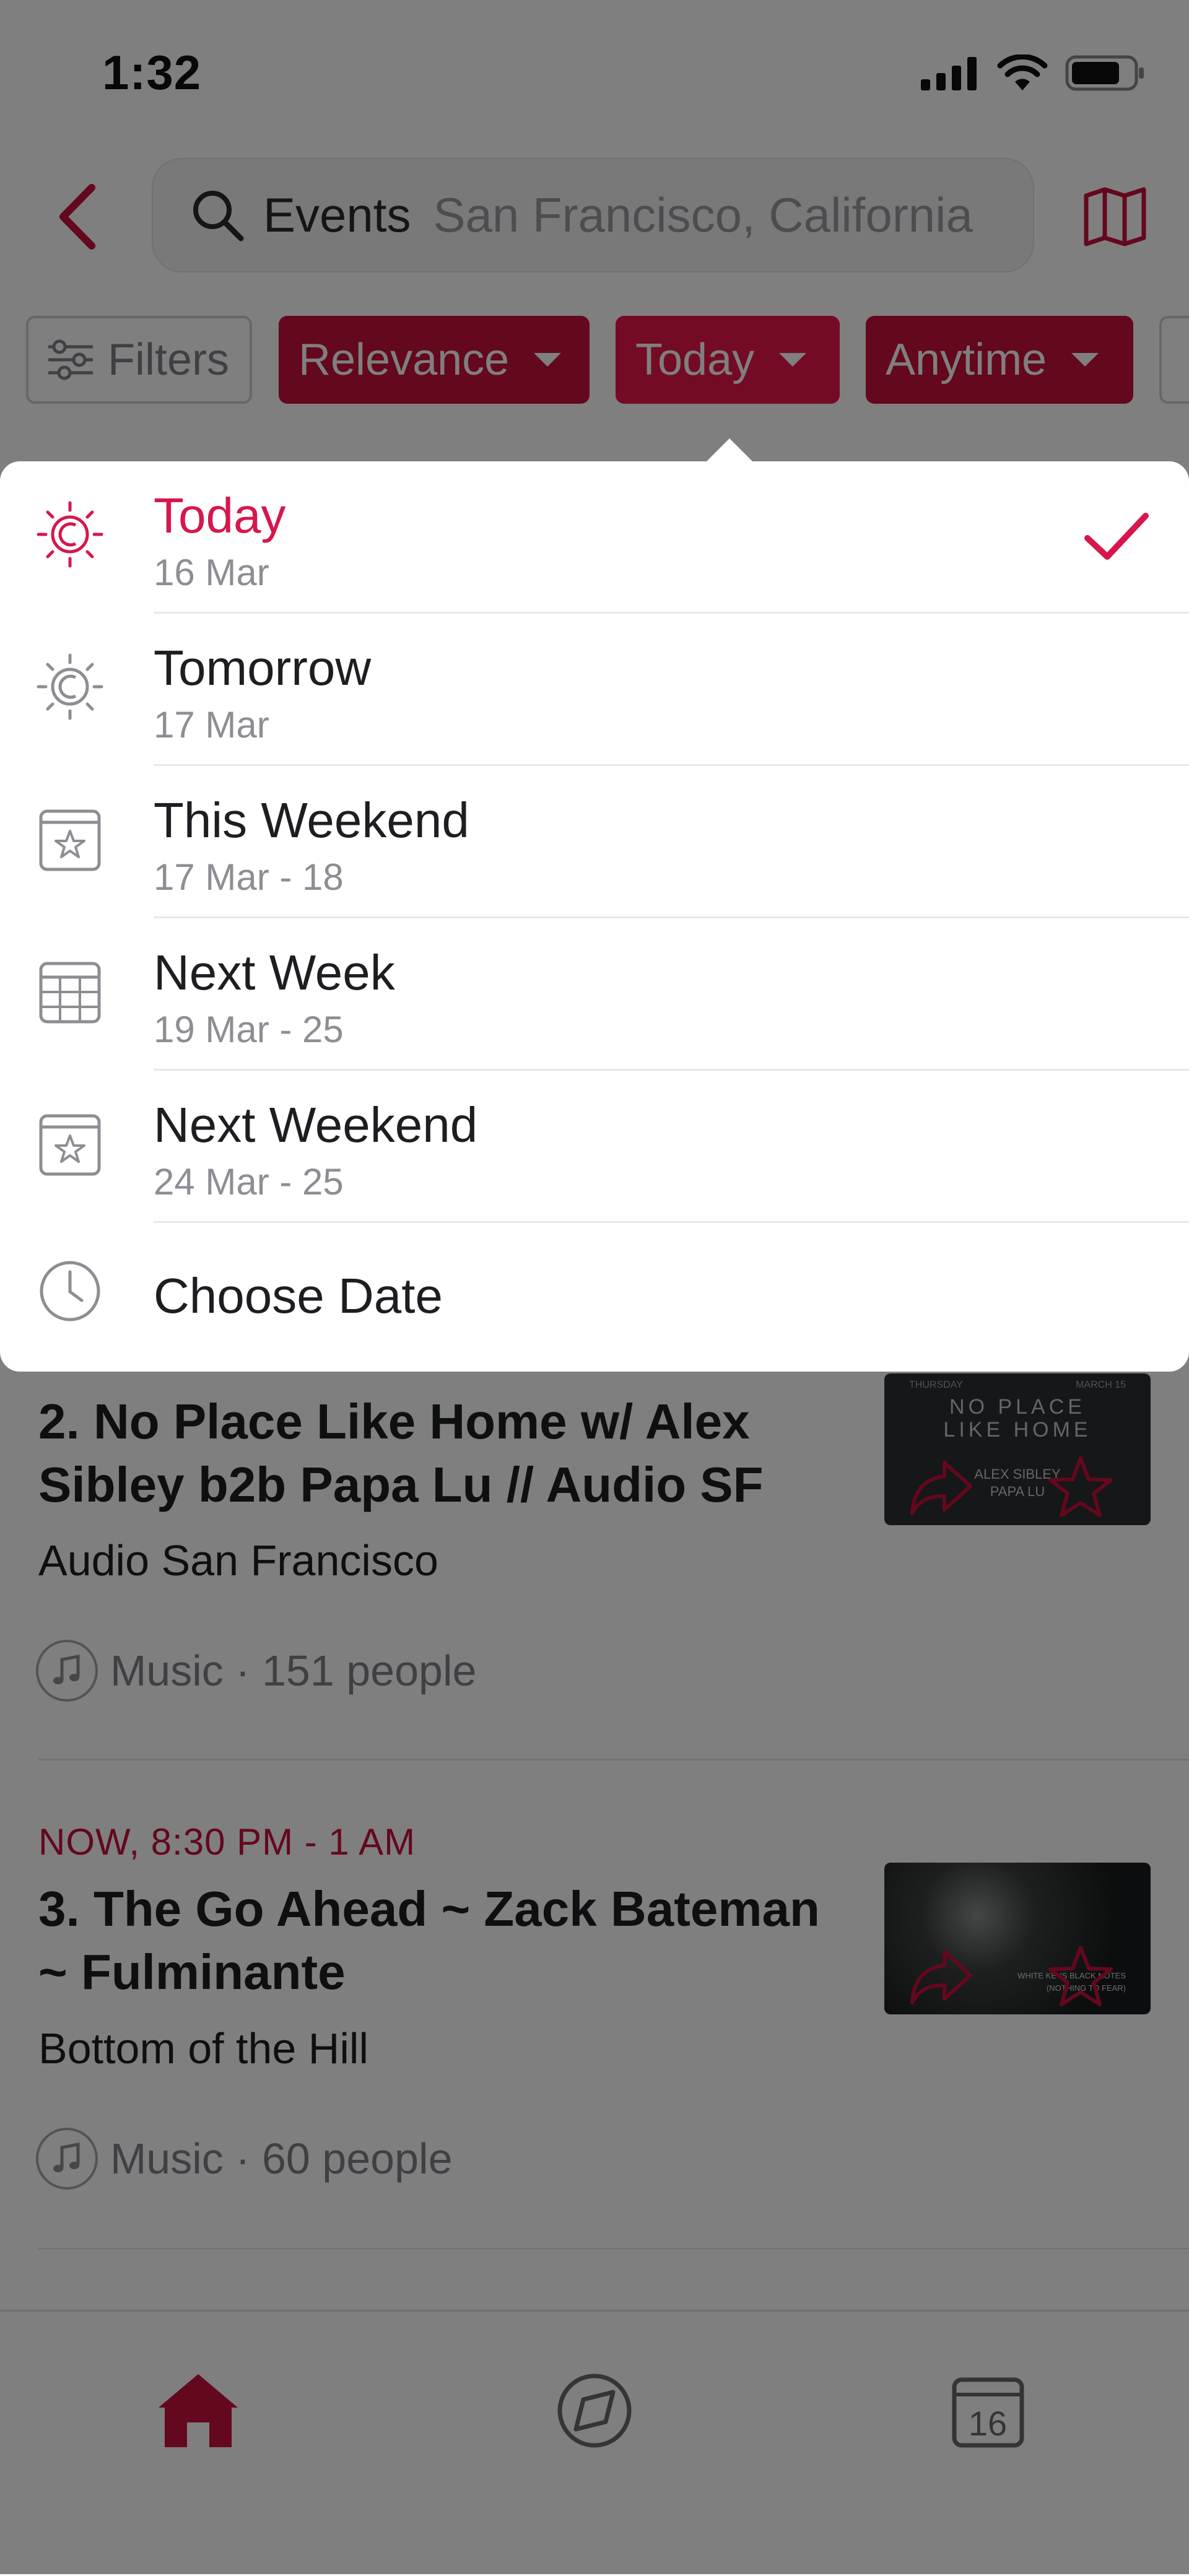  What do you see at coordinates (70, 1291) in the screenshot?
I see `clock-icon` at bounding box center [70, 1291].